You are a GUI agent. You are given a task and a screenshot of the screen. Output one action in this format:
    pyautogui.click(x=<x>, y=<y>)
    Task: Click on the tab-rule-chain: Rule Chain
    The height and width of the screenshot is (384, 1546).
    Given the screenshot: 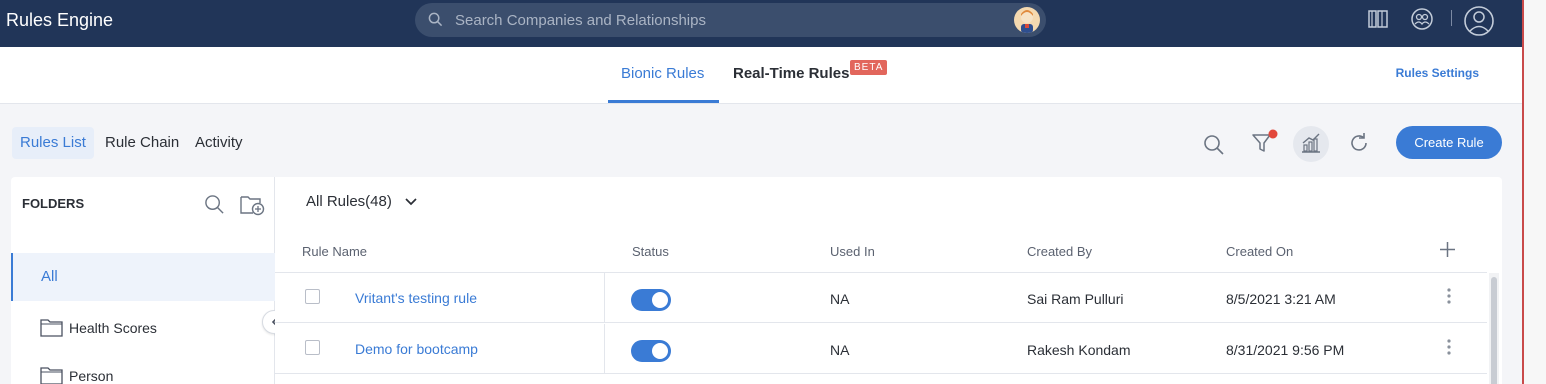 What is the action you would take?
    pyautogui.click(x=142, y=143)
    